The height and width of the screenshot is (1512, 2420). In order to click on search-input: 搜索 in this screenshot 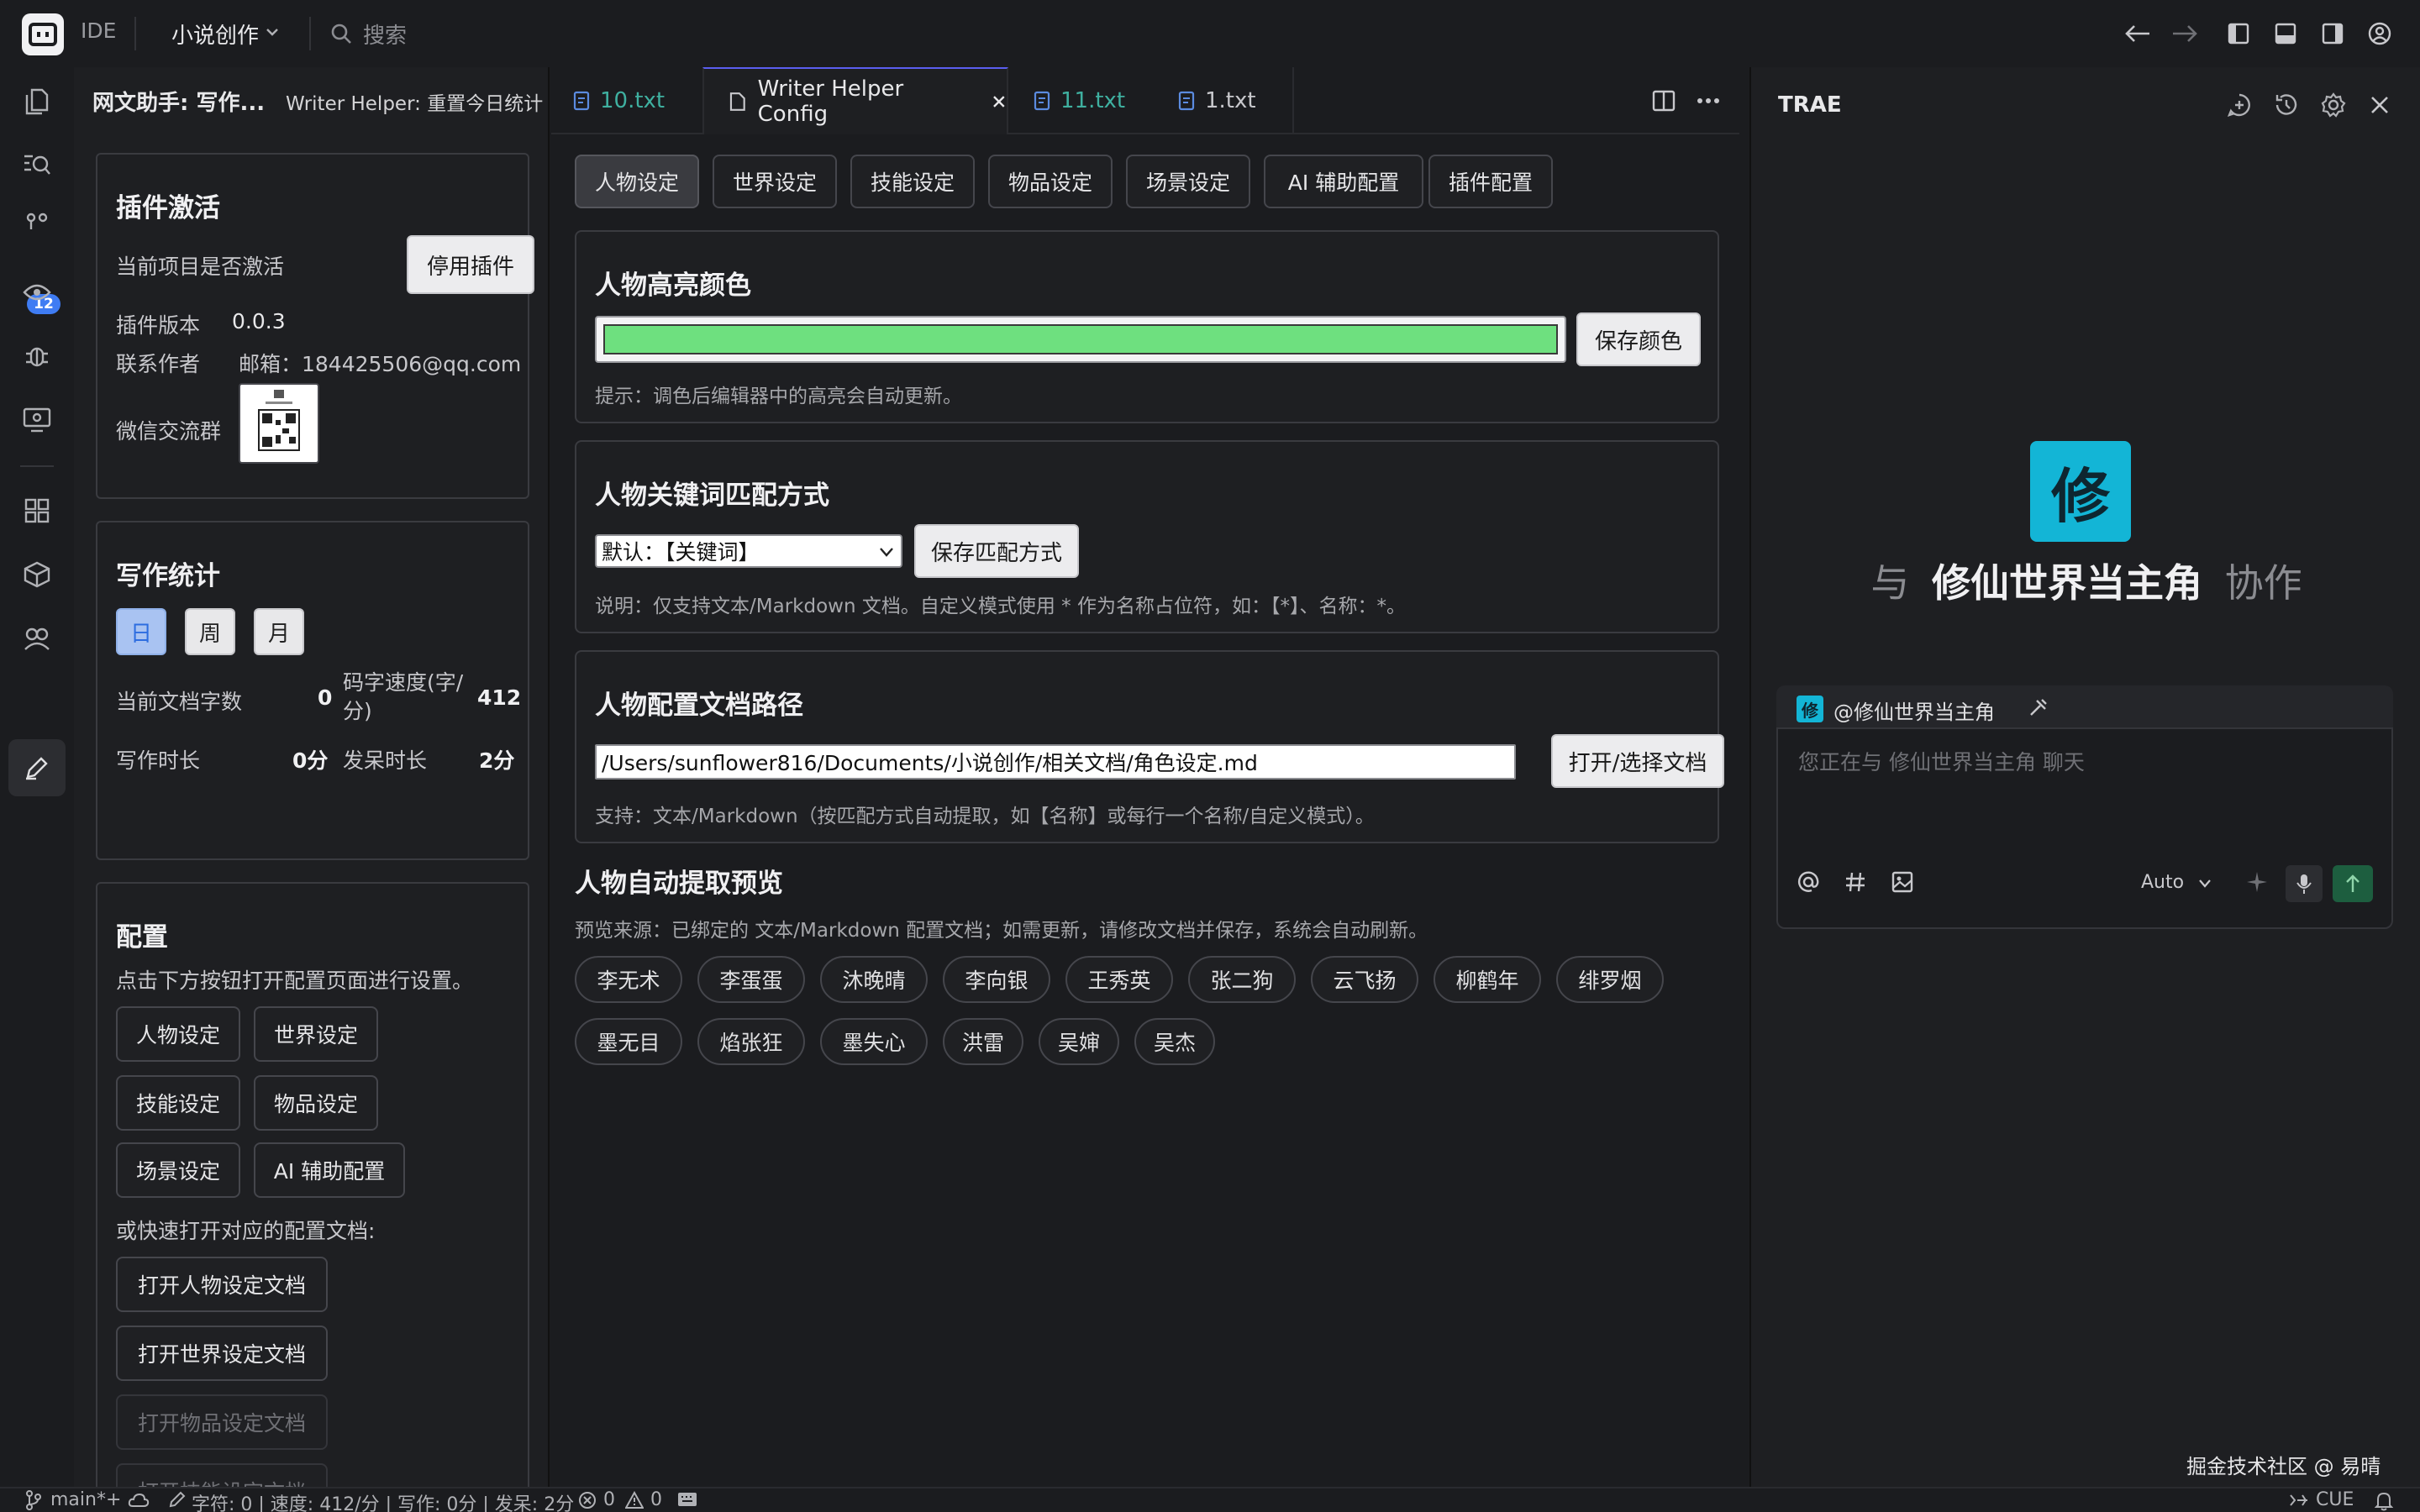, I will do `click(385, 34)`.